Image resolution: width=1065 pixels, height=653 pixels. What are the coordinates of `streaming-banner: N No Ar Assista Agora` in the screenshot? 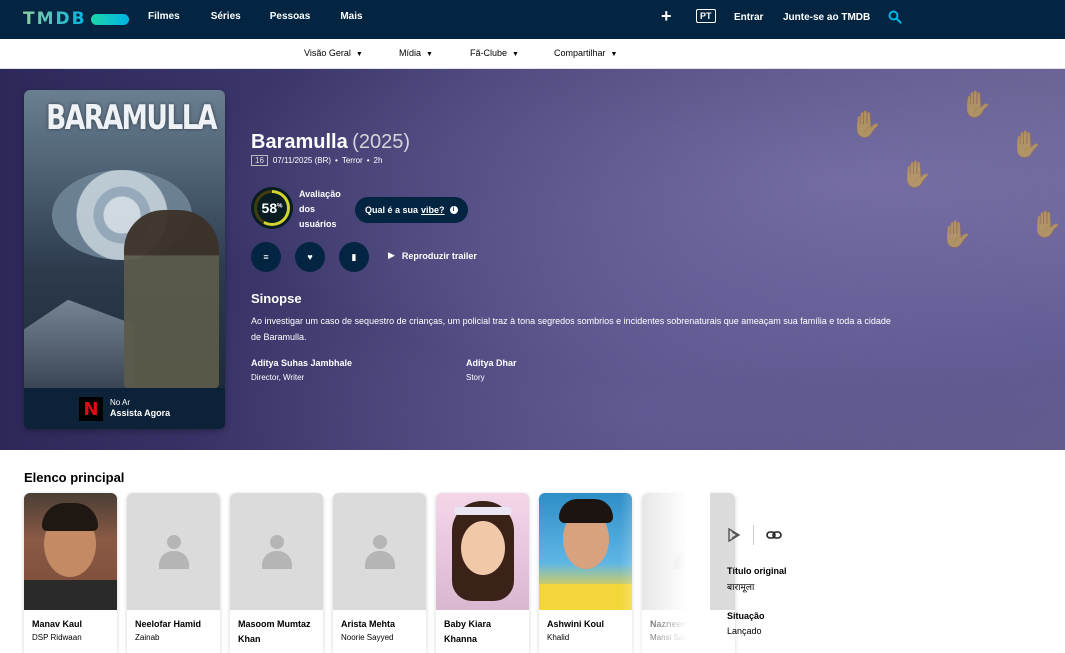 It's located at (124, 408).